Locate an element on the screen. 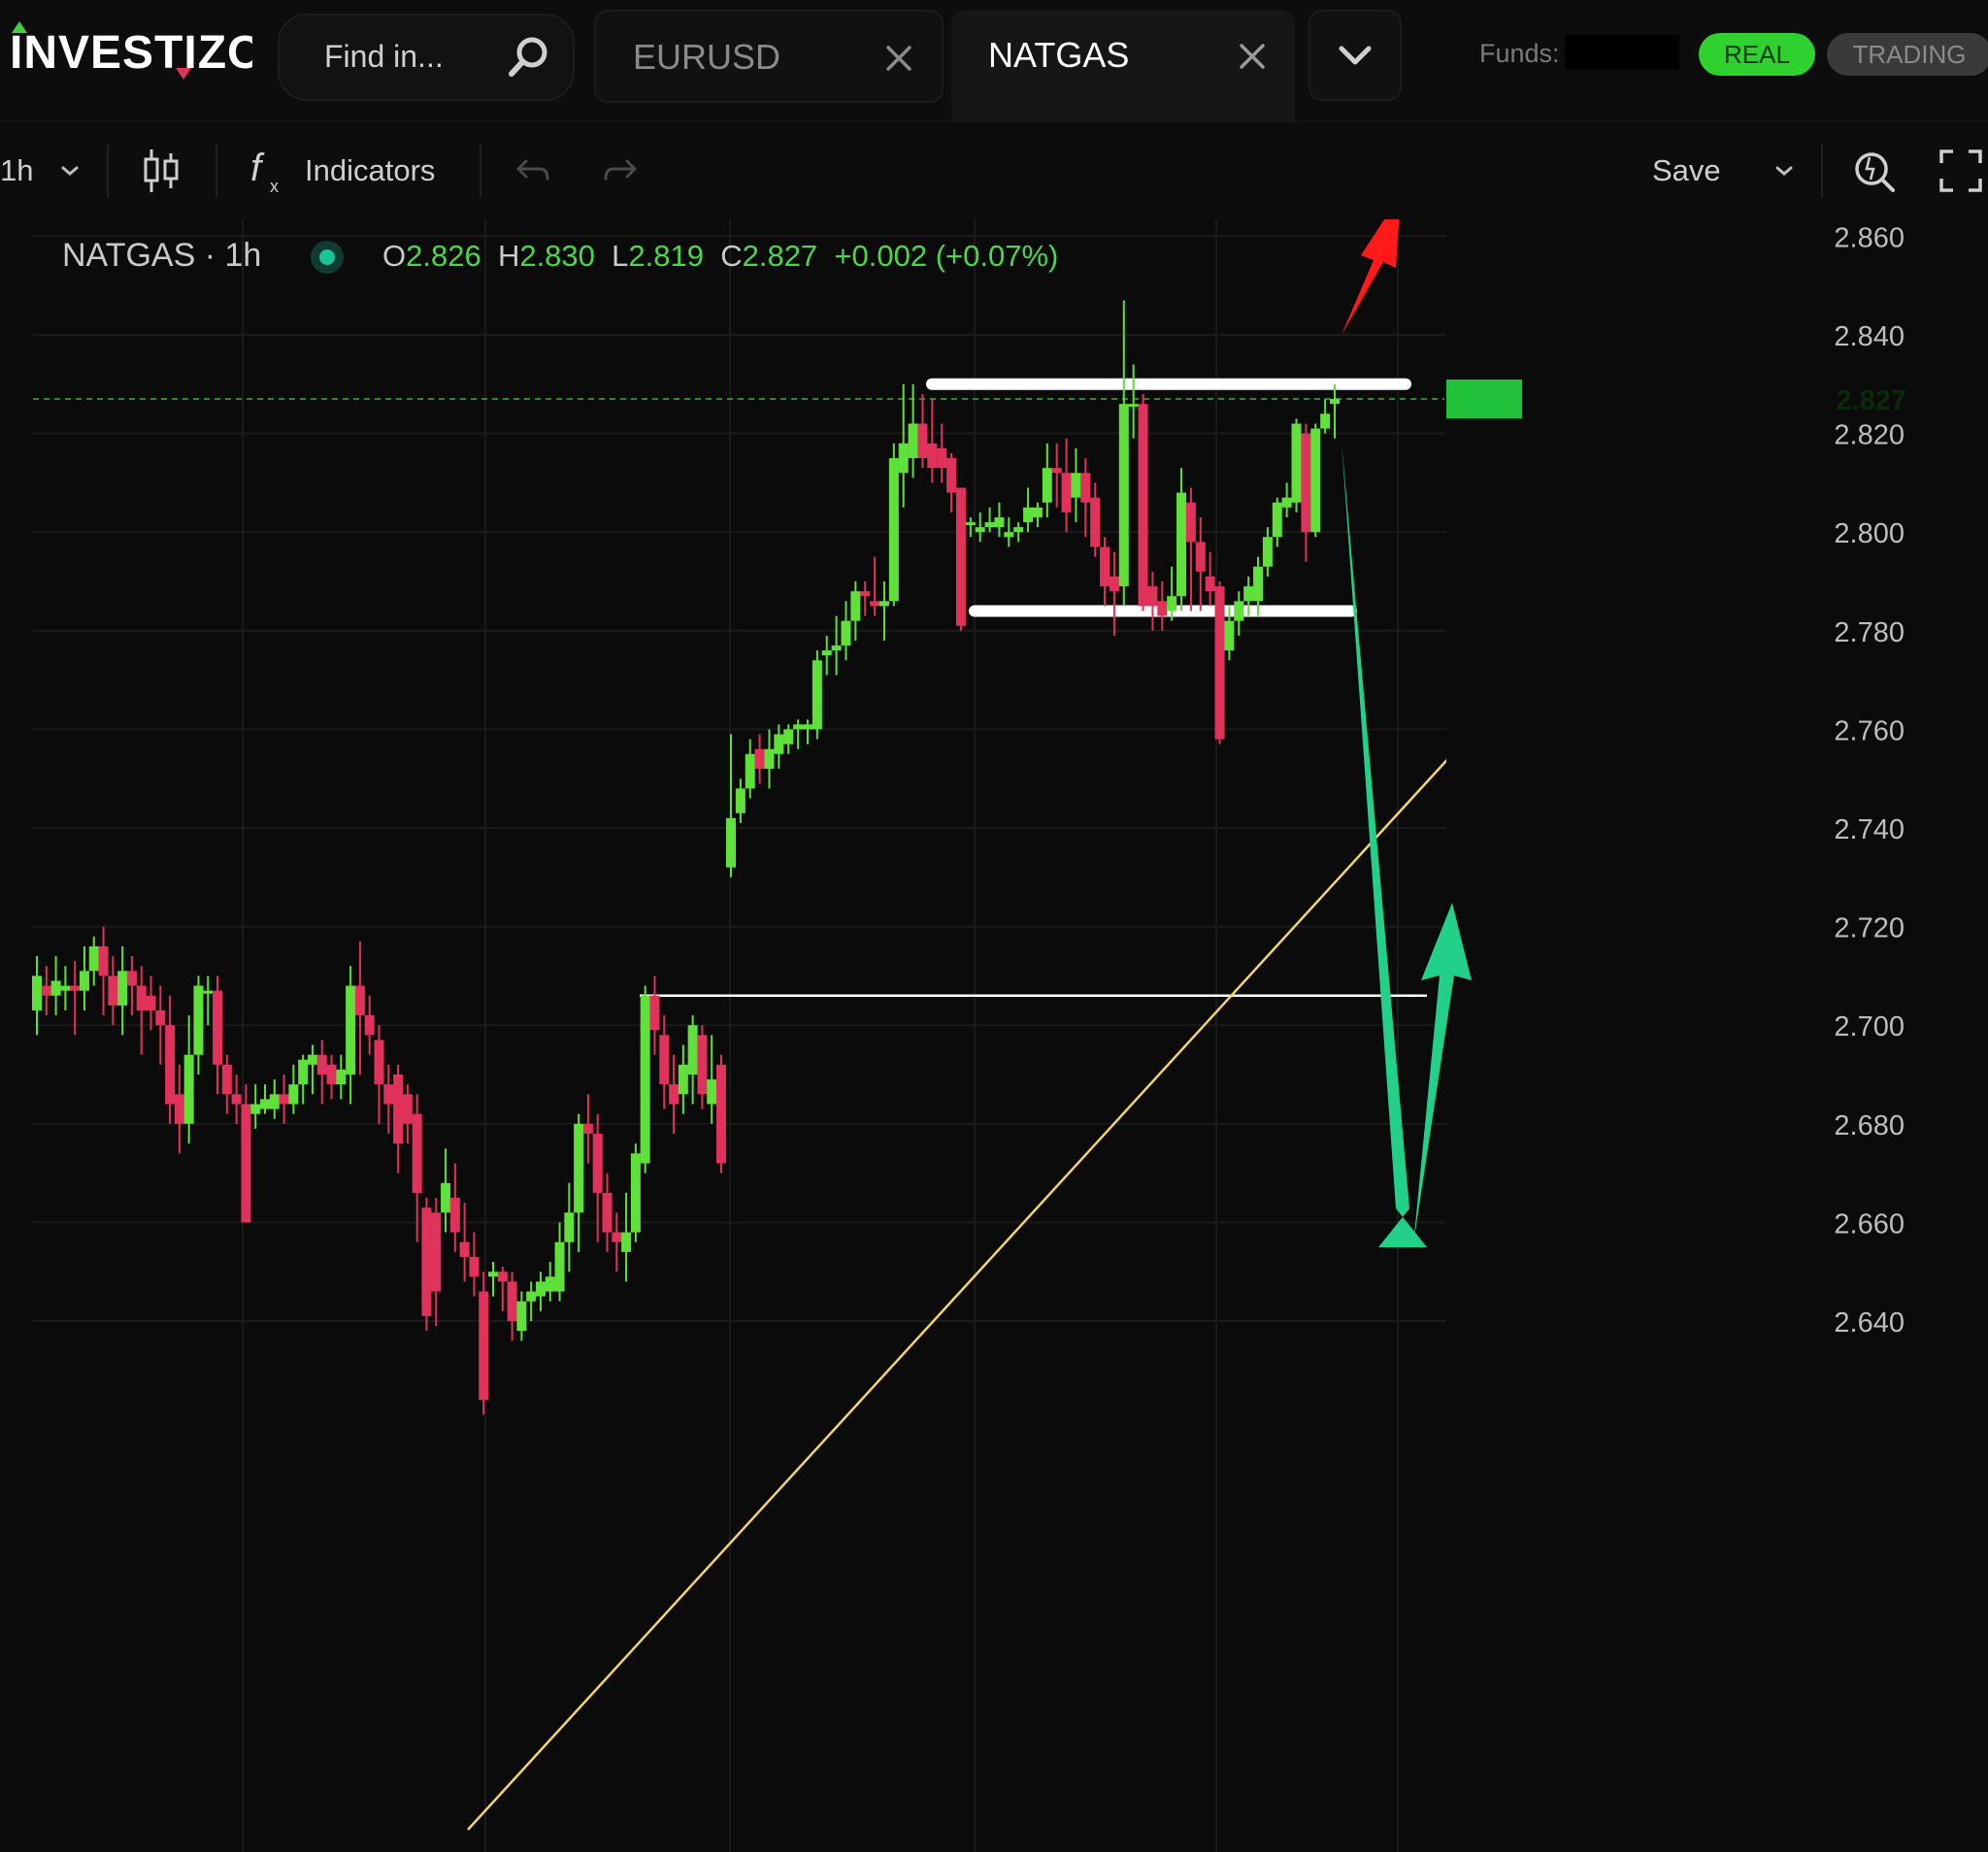  save-button: Save is located at coordinates (1686, 170).